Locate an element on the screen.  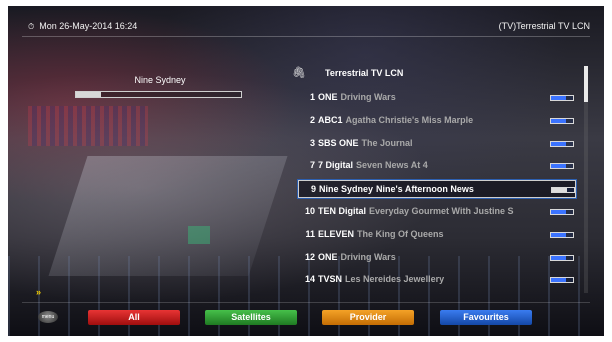
scrollbar is located at coordinates (586, 179).